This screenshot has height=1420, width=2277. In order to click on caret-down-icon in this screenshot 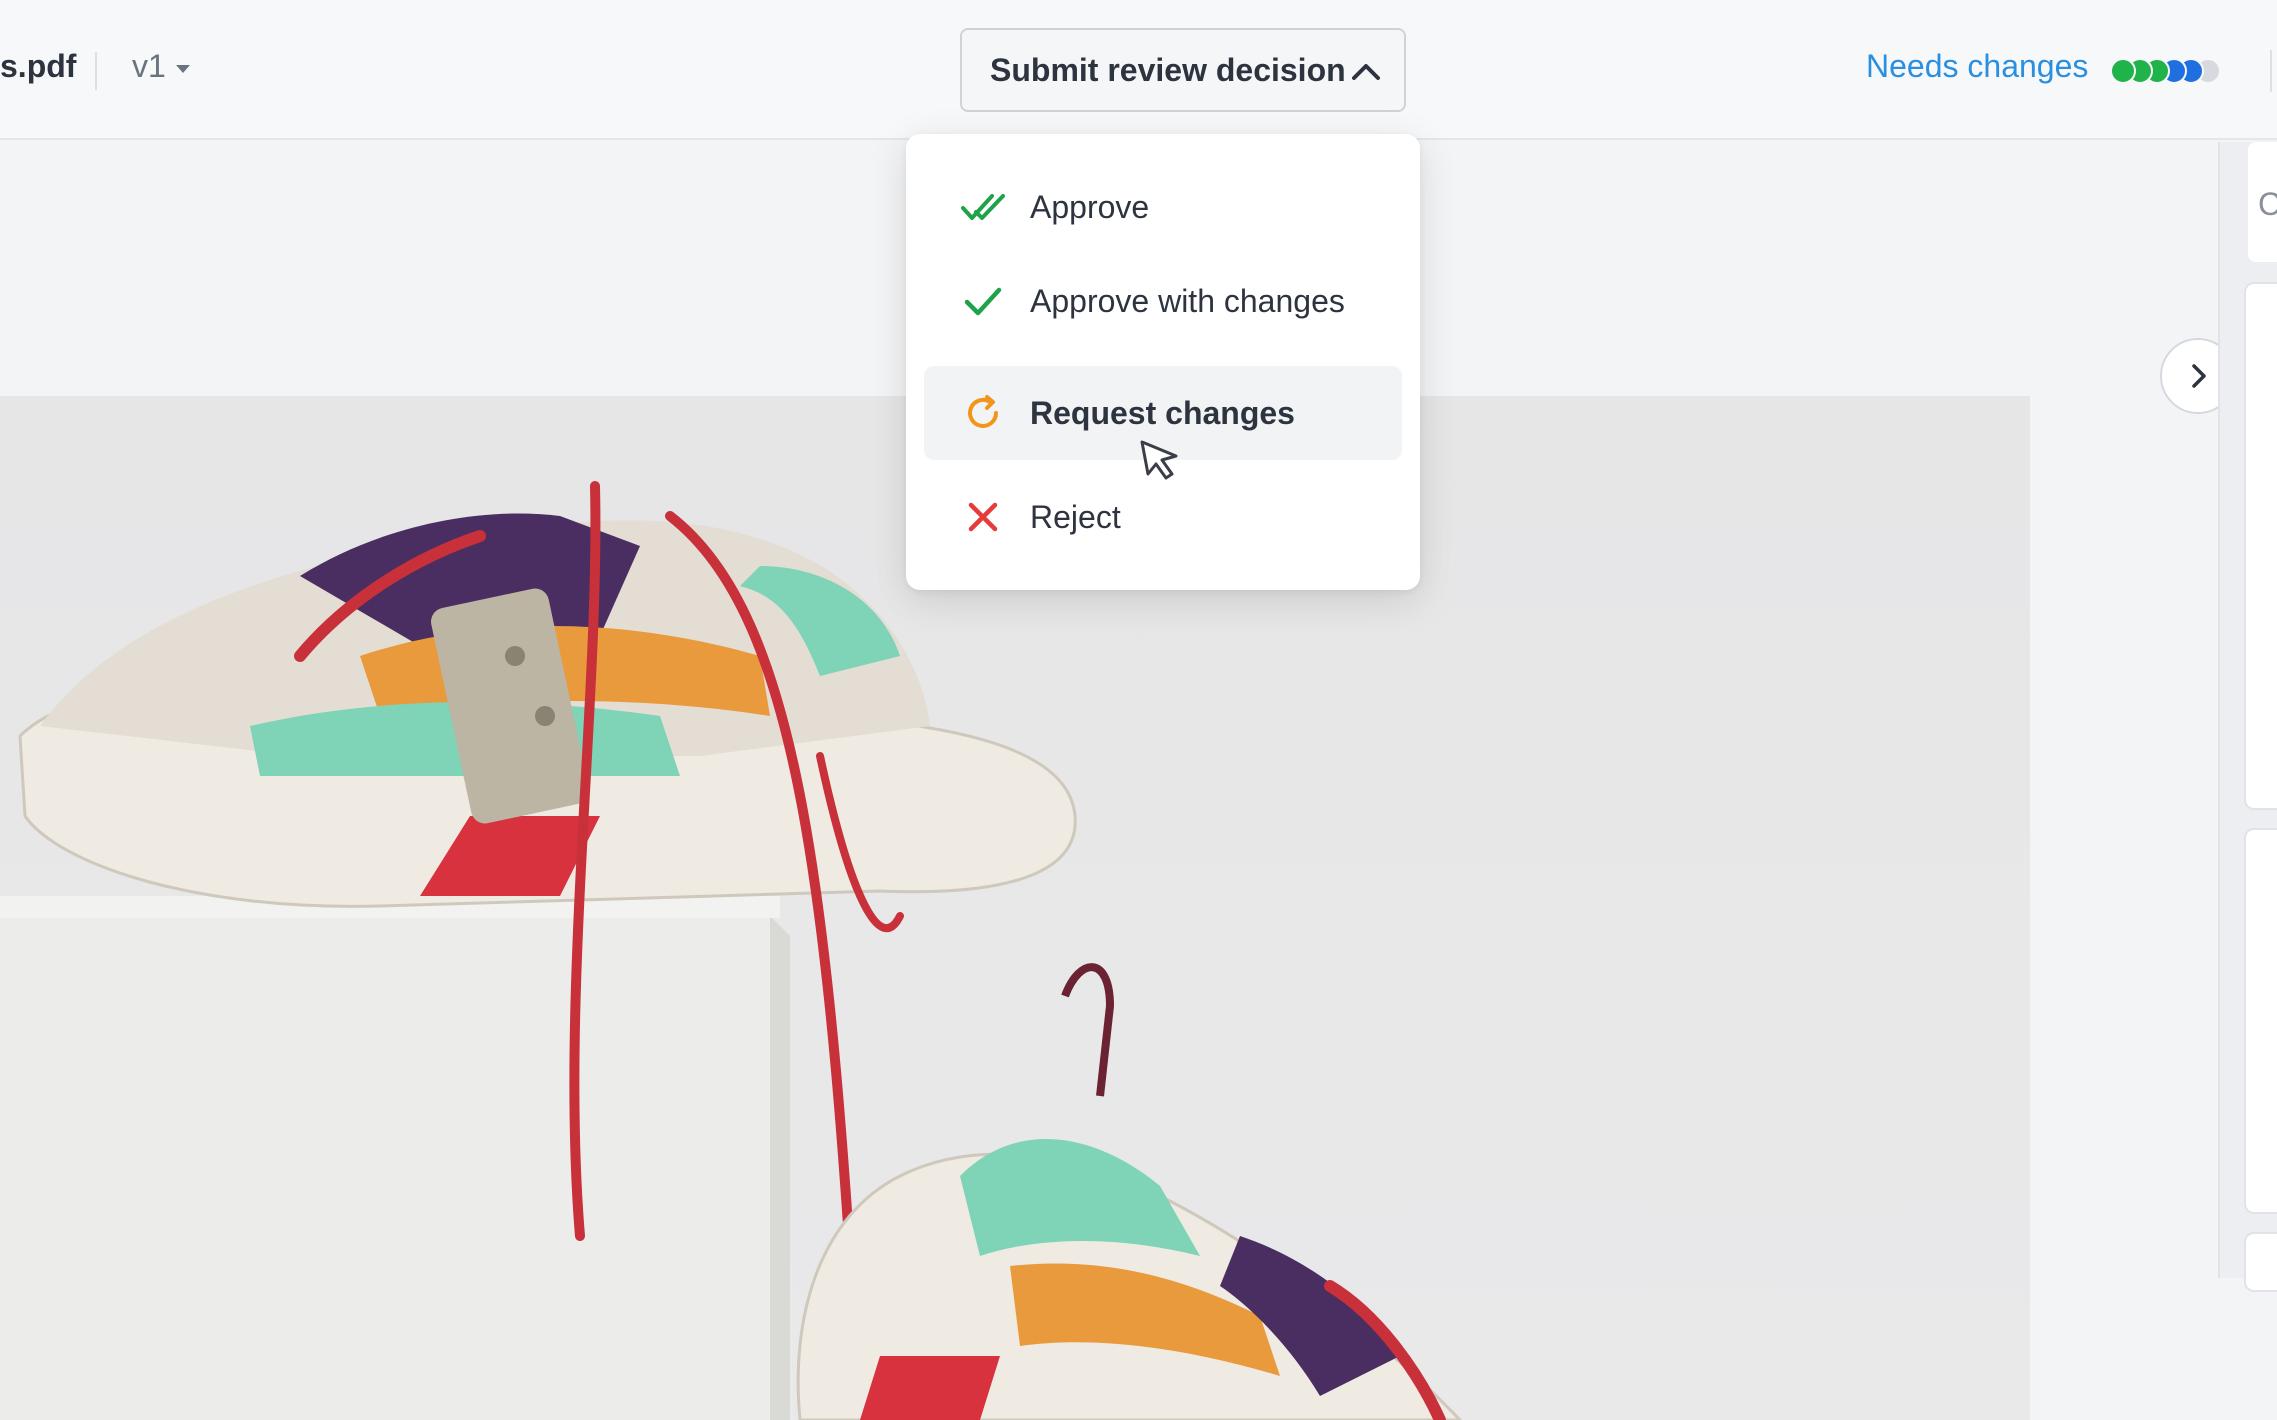, I will do `click(182, 68)`.